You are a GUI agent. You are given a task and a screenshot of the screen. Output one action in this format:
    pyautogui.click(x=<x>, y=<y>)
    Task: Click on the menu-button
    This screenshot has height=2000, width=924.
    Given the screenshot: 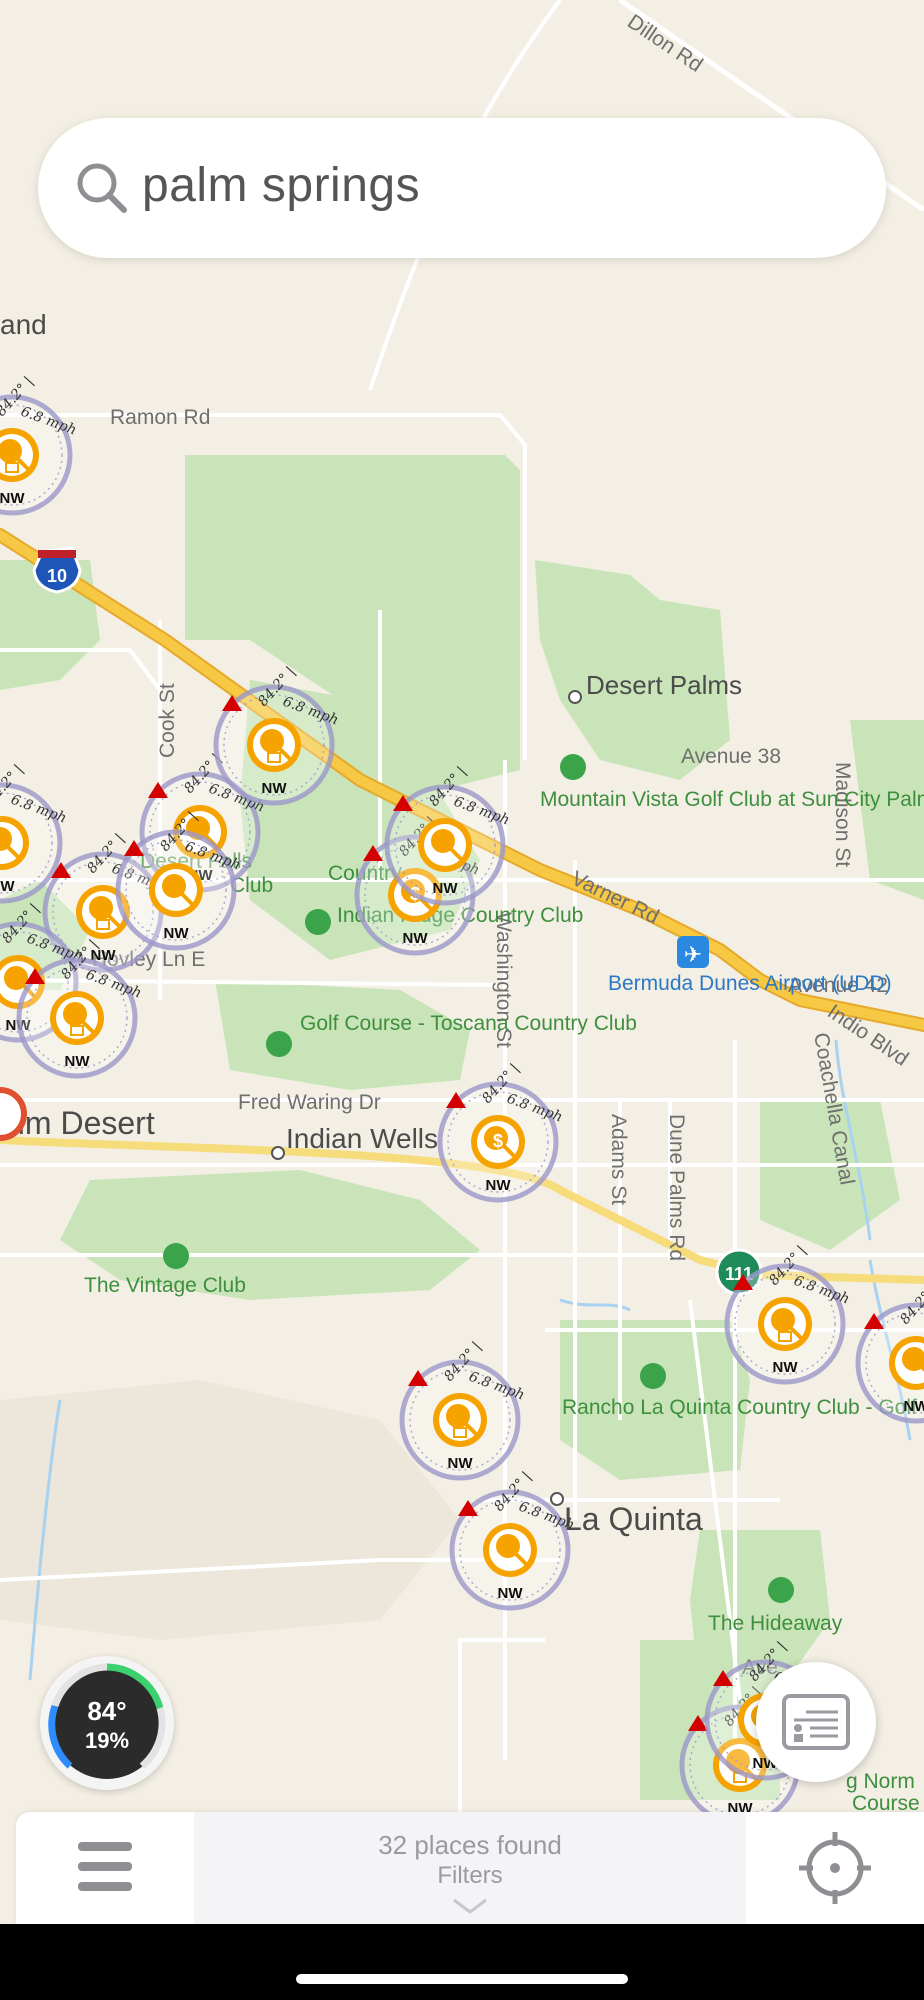 What is the action you would take?
    pyautogui.click(x=105, y=1868)
    